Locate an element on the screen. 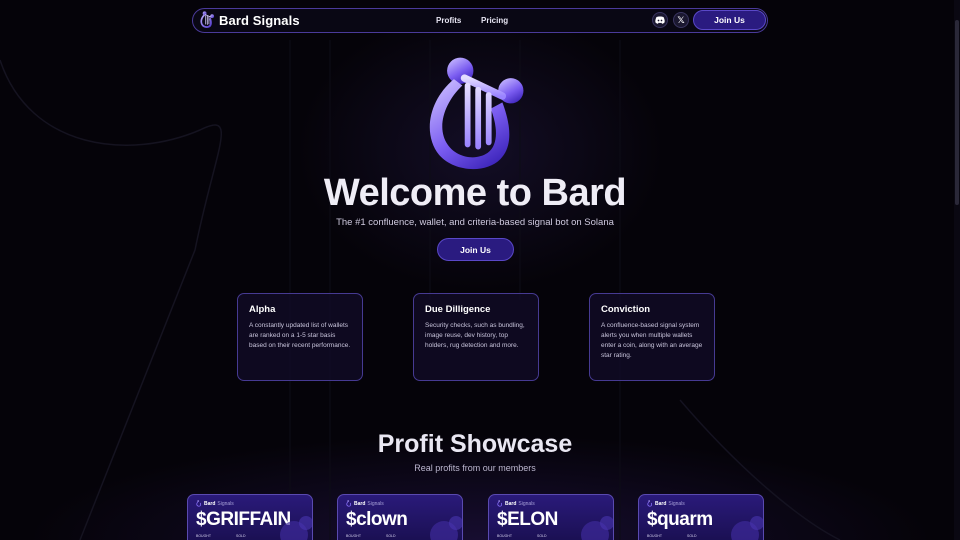 Image resolution: width=960 pixels, height=540 pixels. discord-icon is located at coordinates (660, 20).